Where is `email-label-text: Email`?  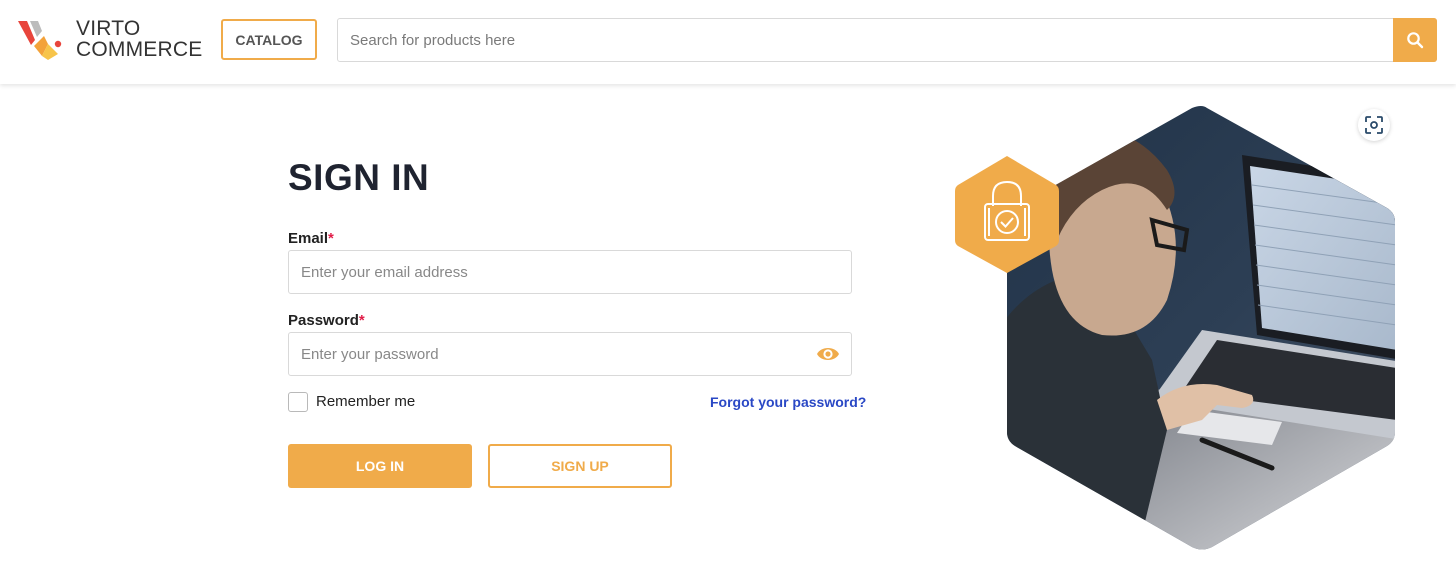 email-label-text: Email is located at coordinates (308, 238).